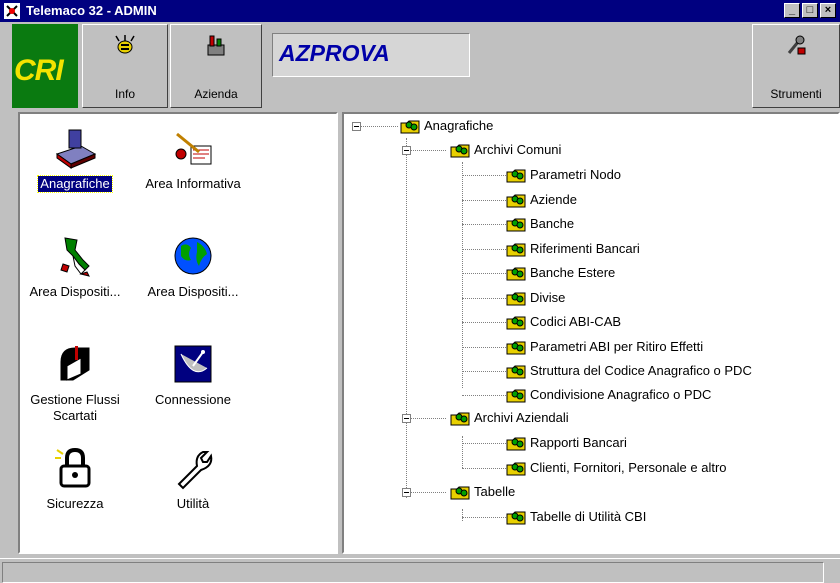  Describe the element at coordinates (12, 11) in the screenshot. I see `app-icon` at that location.